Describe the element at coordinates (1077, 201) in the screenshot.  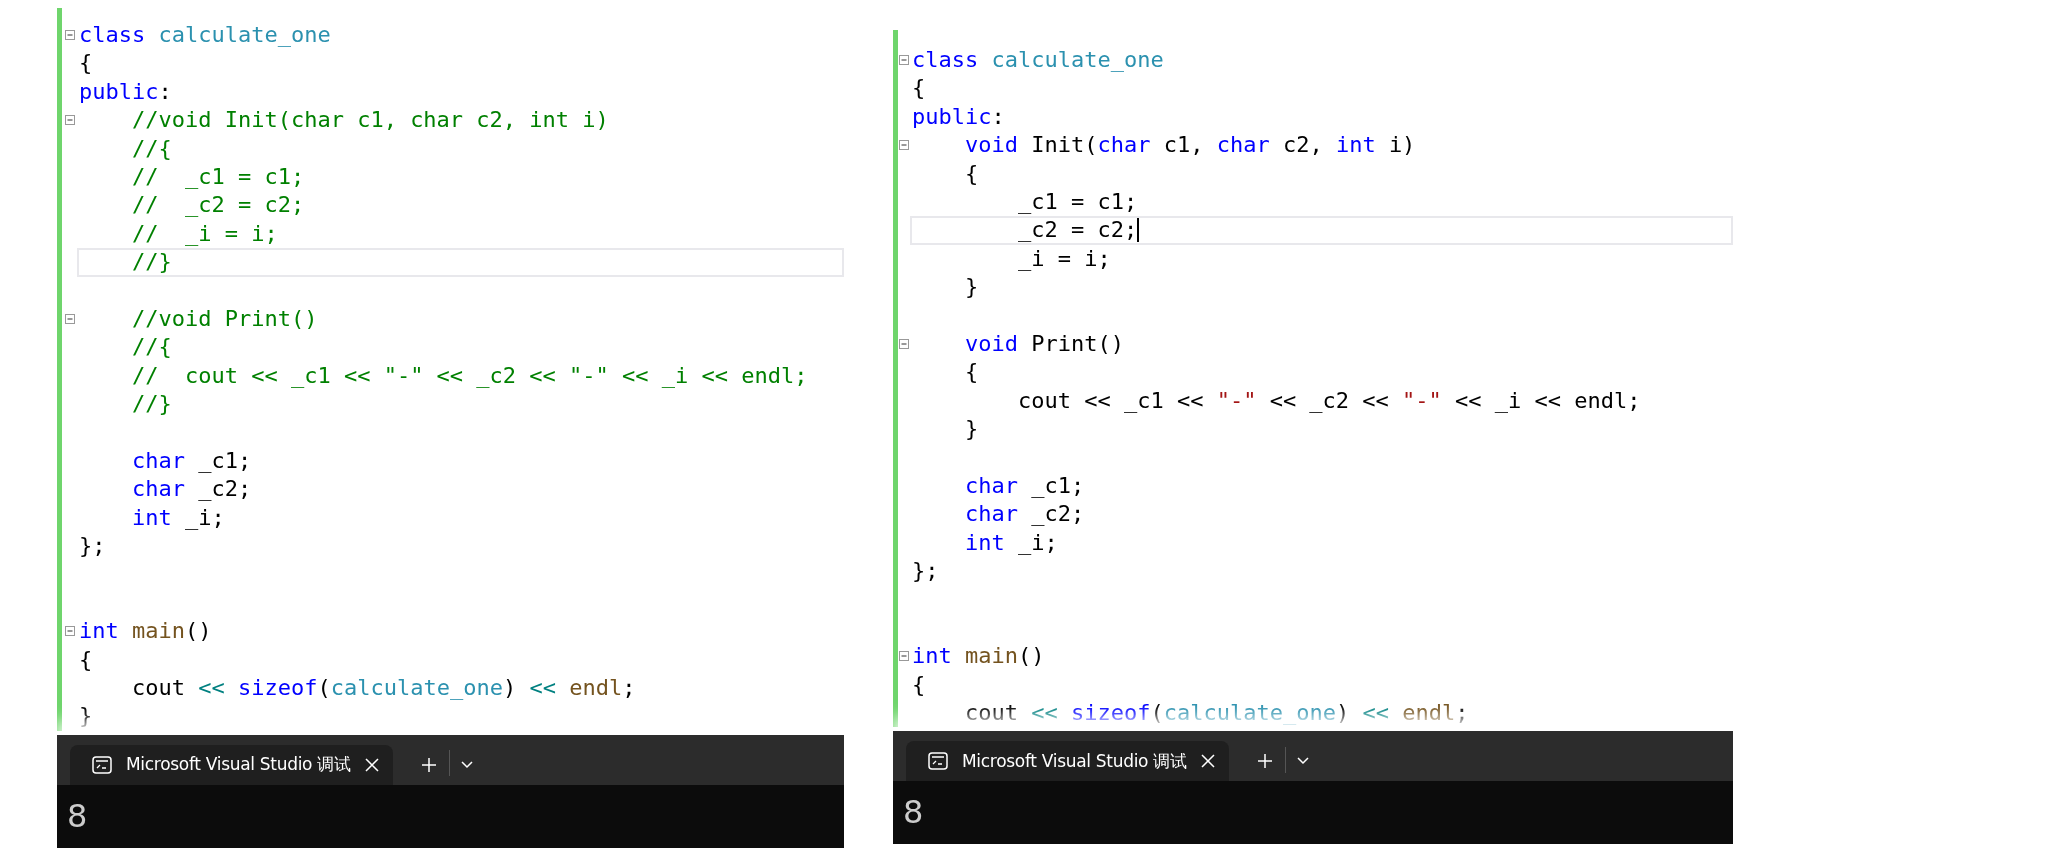
I see `code-line: _c1 = c1;` at that location.